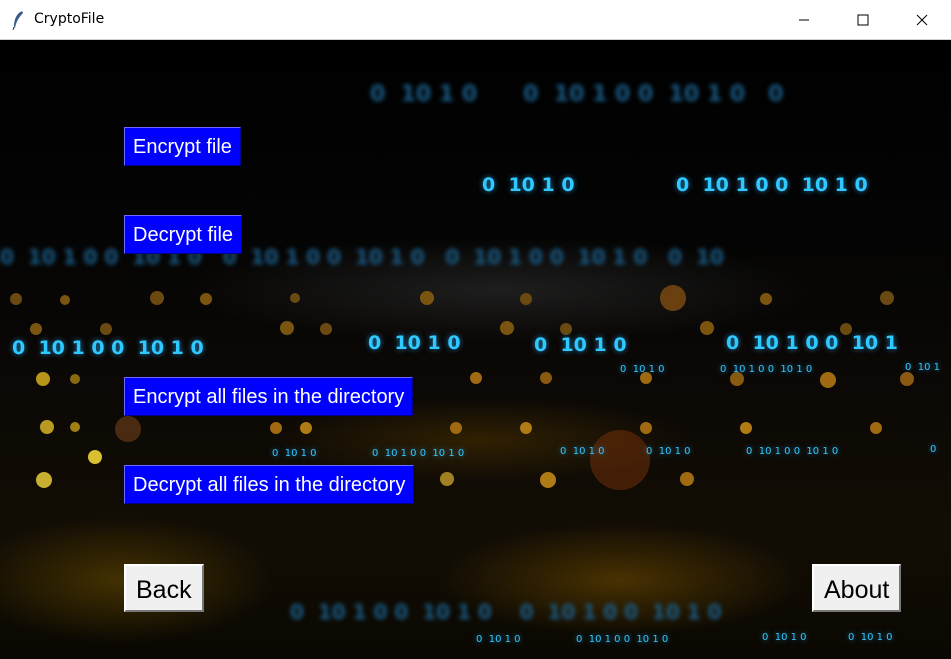 The height and width of the screenshot is (659, 951). Describe the element at coordinates (922, 367) in the screenshot. I see `binary-decoration: 0 10 1` at that location.